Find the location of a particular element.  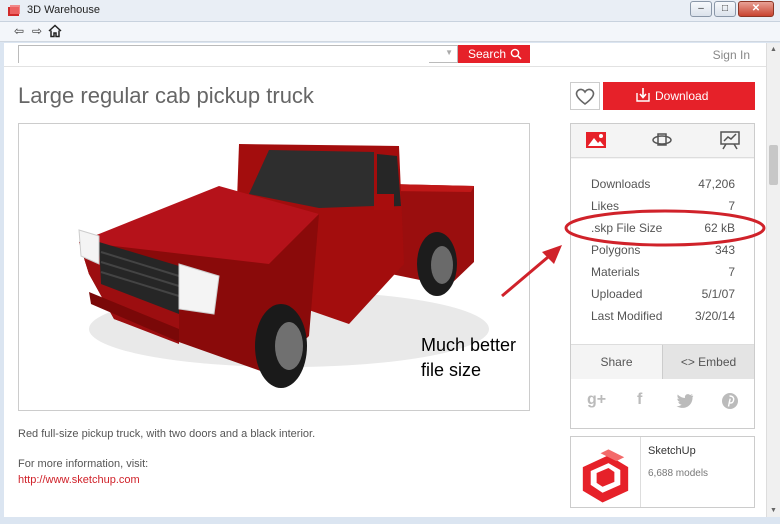

stat-label: Materials is located at coordinates (615, 272).